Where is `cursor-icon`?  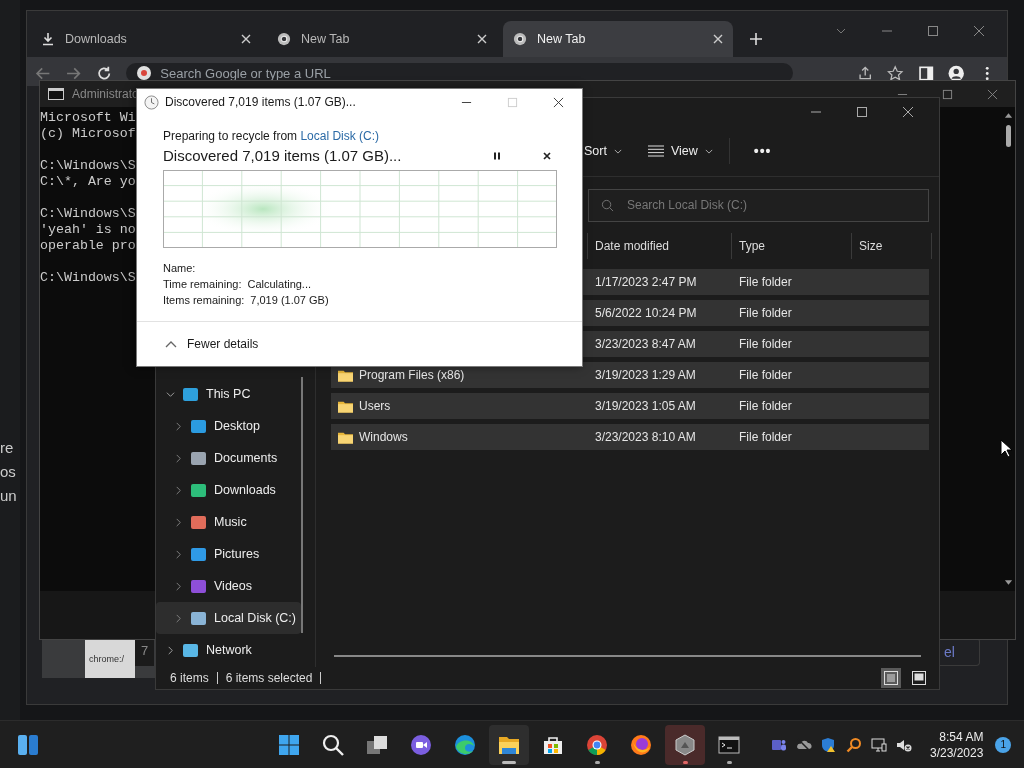 cursor-icon is located at coordinates (1006, 448).